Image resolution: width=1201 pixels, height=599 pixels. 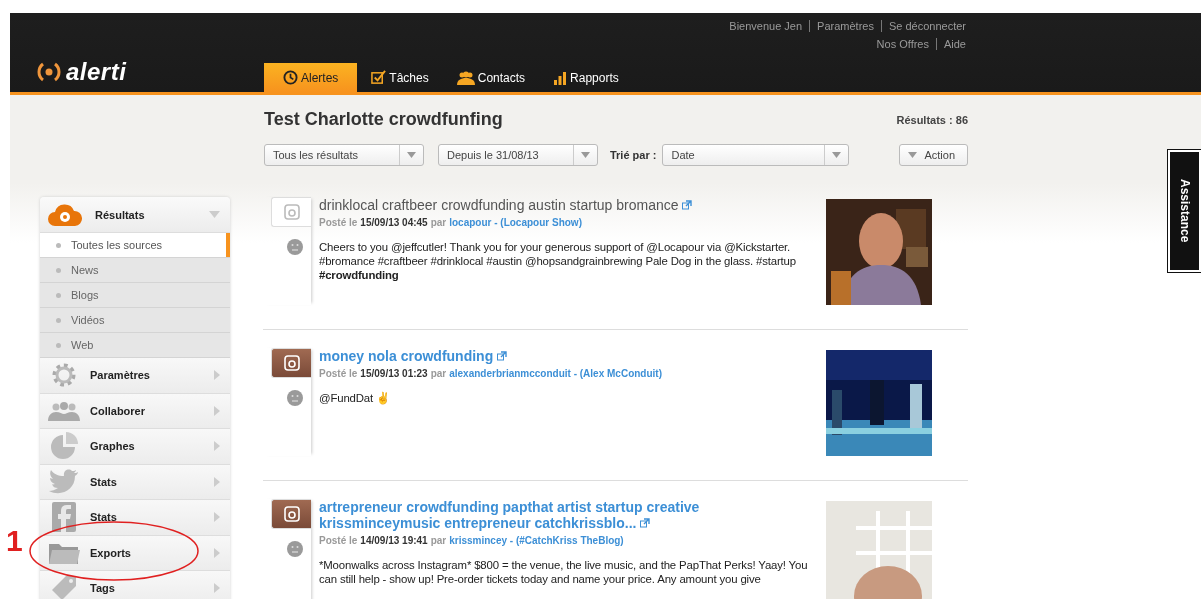 What do you see at coordinates (756, 155) in the screenshot?
I see `sort-dropdown: Date` at bounding box center [756, 155].